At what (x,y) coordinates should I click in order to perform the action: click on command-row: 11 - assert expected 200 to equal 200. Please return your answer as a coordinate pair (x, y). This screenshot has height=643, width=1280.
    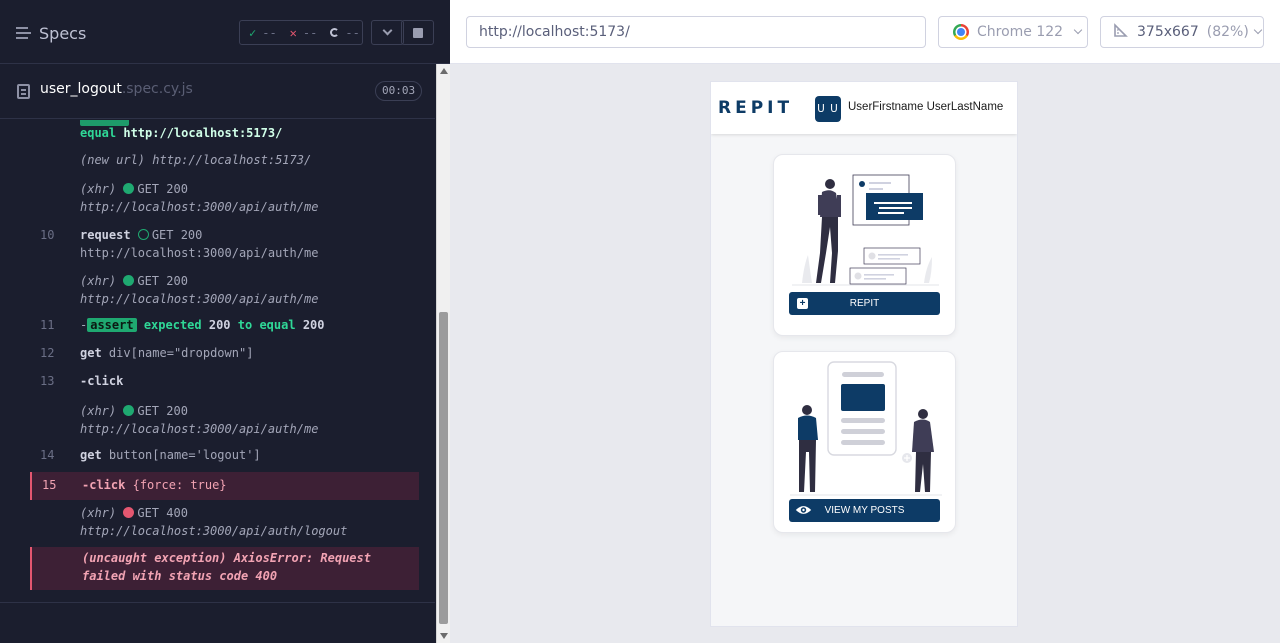
    Looking at the image, I should click on (224, 328).